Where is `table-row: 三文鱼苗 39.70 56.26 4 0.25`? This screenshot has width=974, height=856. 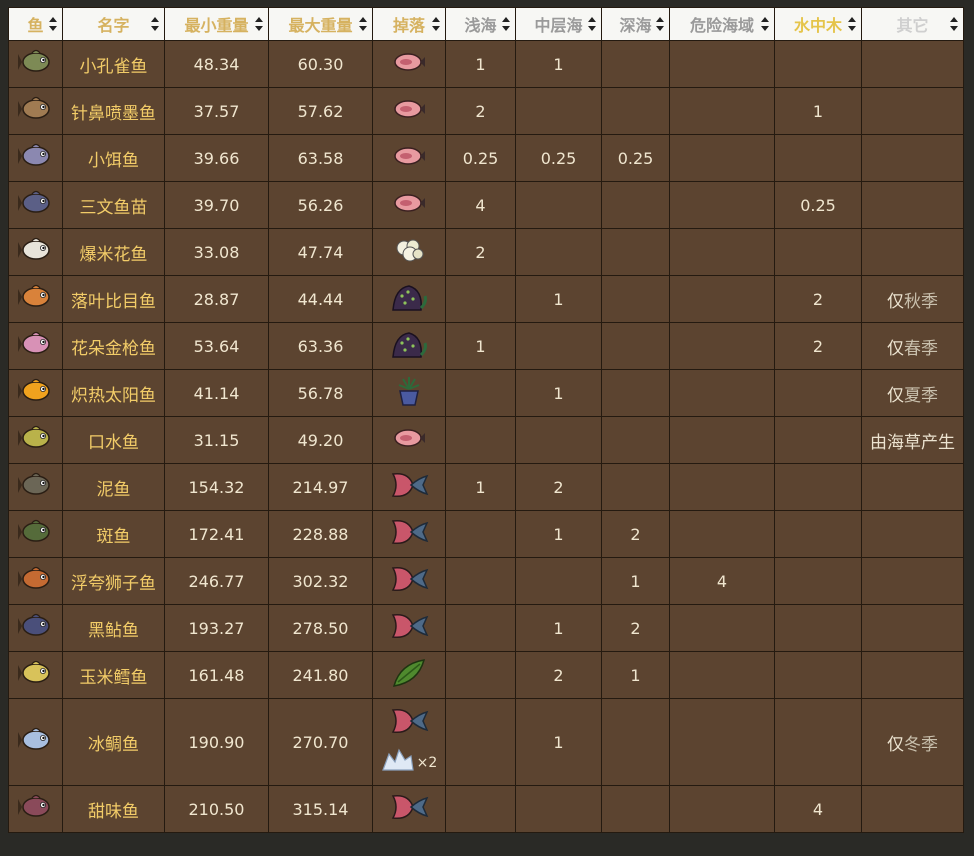 table-row: 三文鱼苗 39.70 56.26 4 0.25 is located at coordinates (486, 205).